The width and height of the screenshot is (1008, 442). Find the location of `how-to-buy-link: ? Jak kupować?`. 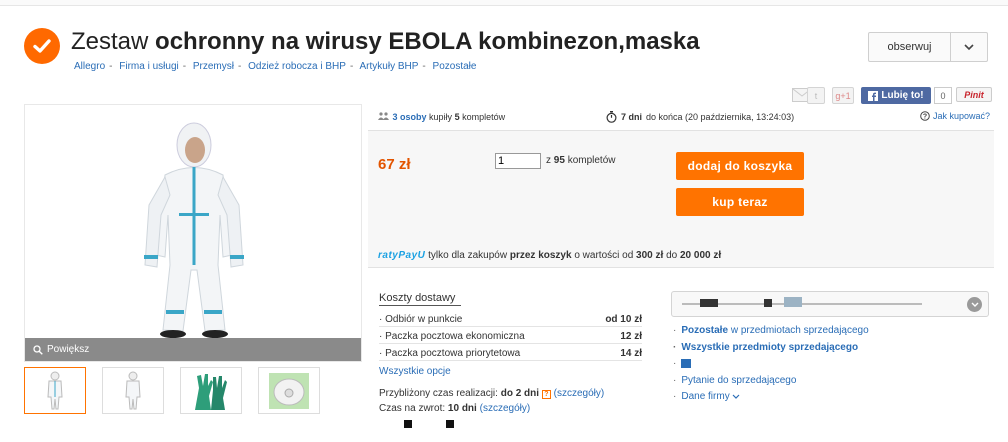

how-to-buy-link: ? Jak kupować? is located at coordinates (955, 116).